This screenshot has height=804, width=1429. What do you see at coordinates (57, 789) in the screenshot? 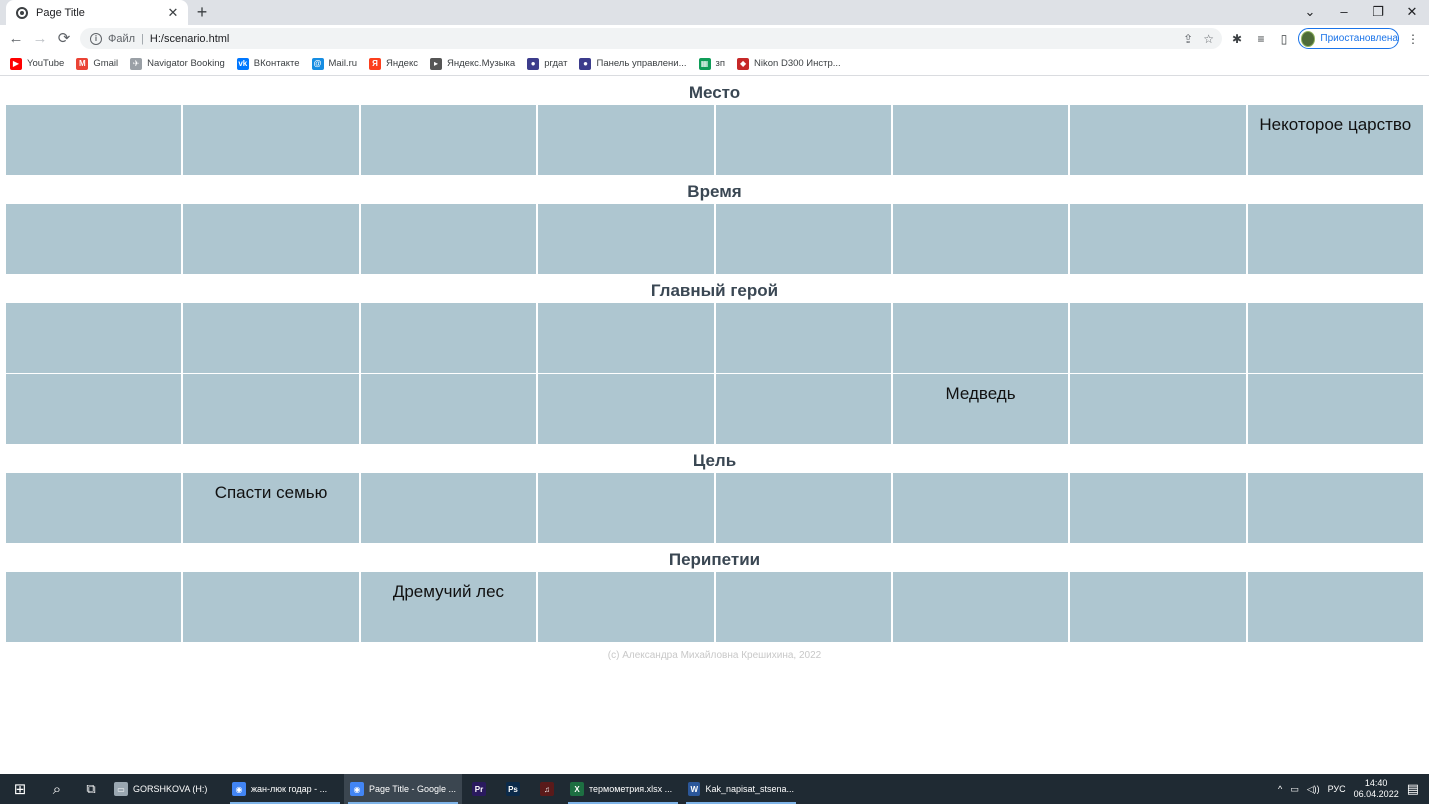
I see `search-icon: ⌕` at bounding box center [57, 789].